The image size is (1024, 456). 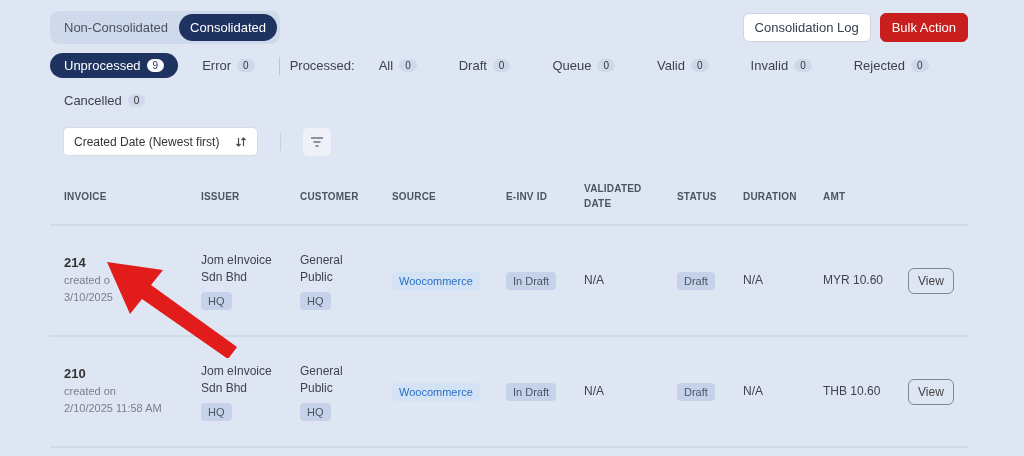 I want to click on created-date: 2/10/2025 11:58 AM, so click(x=113, y=408).